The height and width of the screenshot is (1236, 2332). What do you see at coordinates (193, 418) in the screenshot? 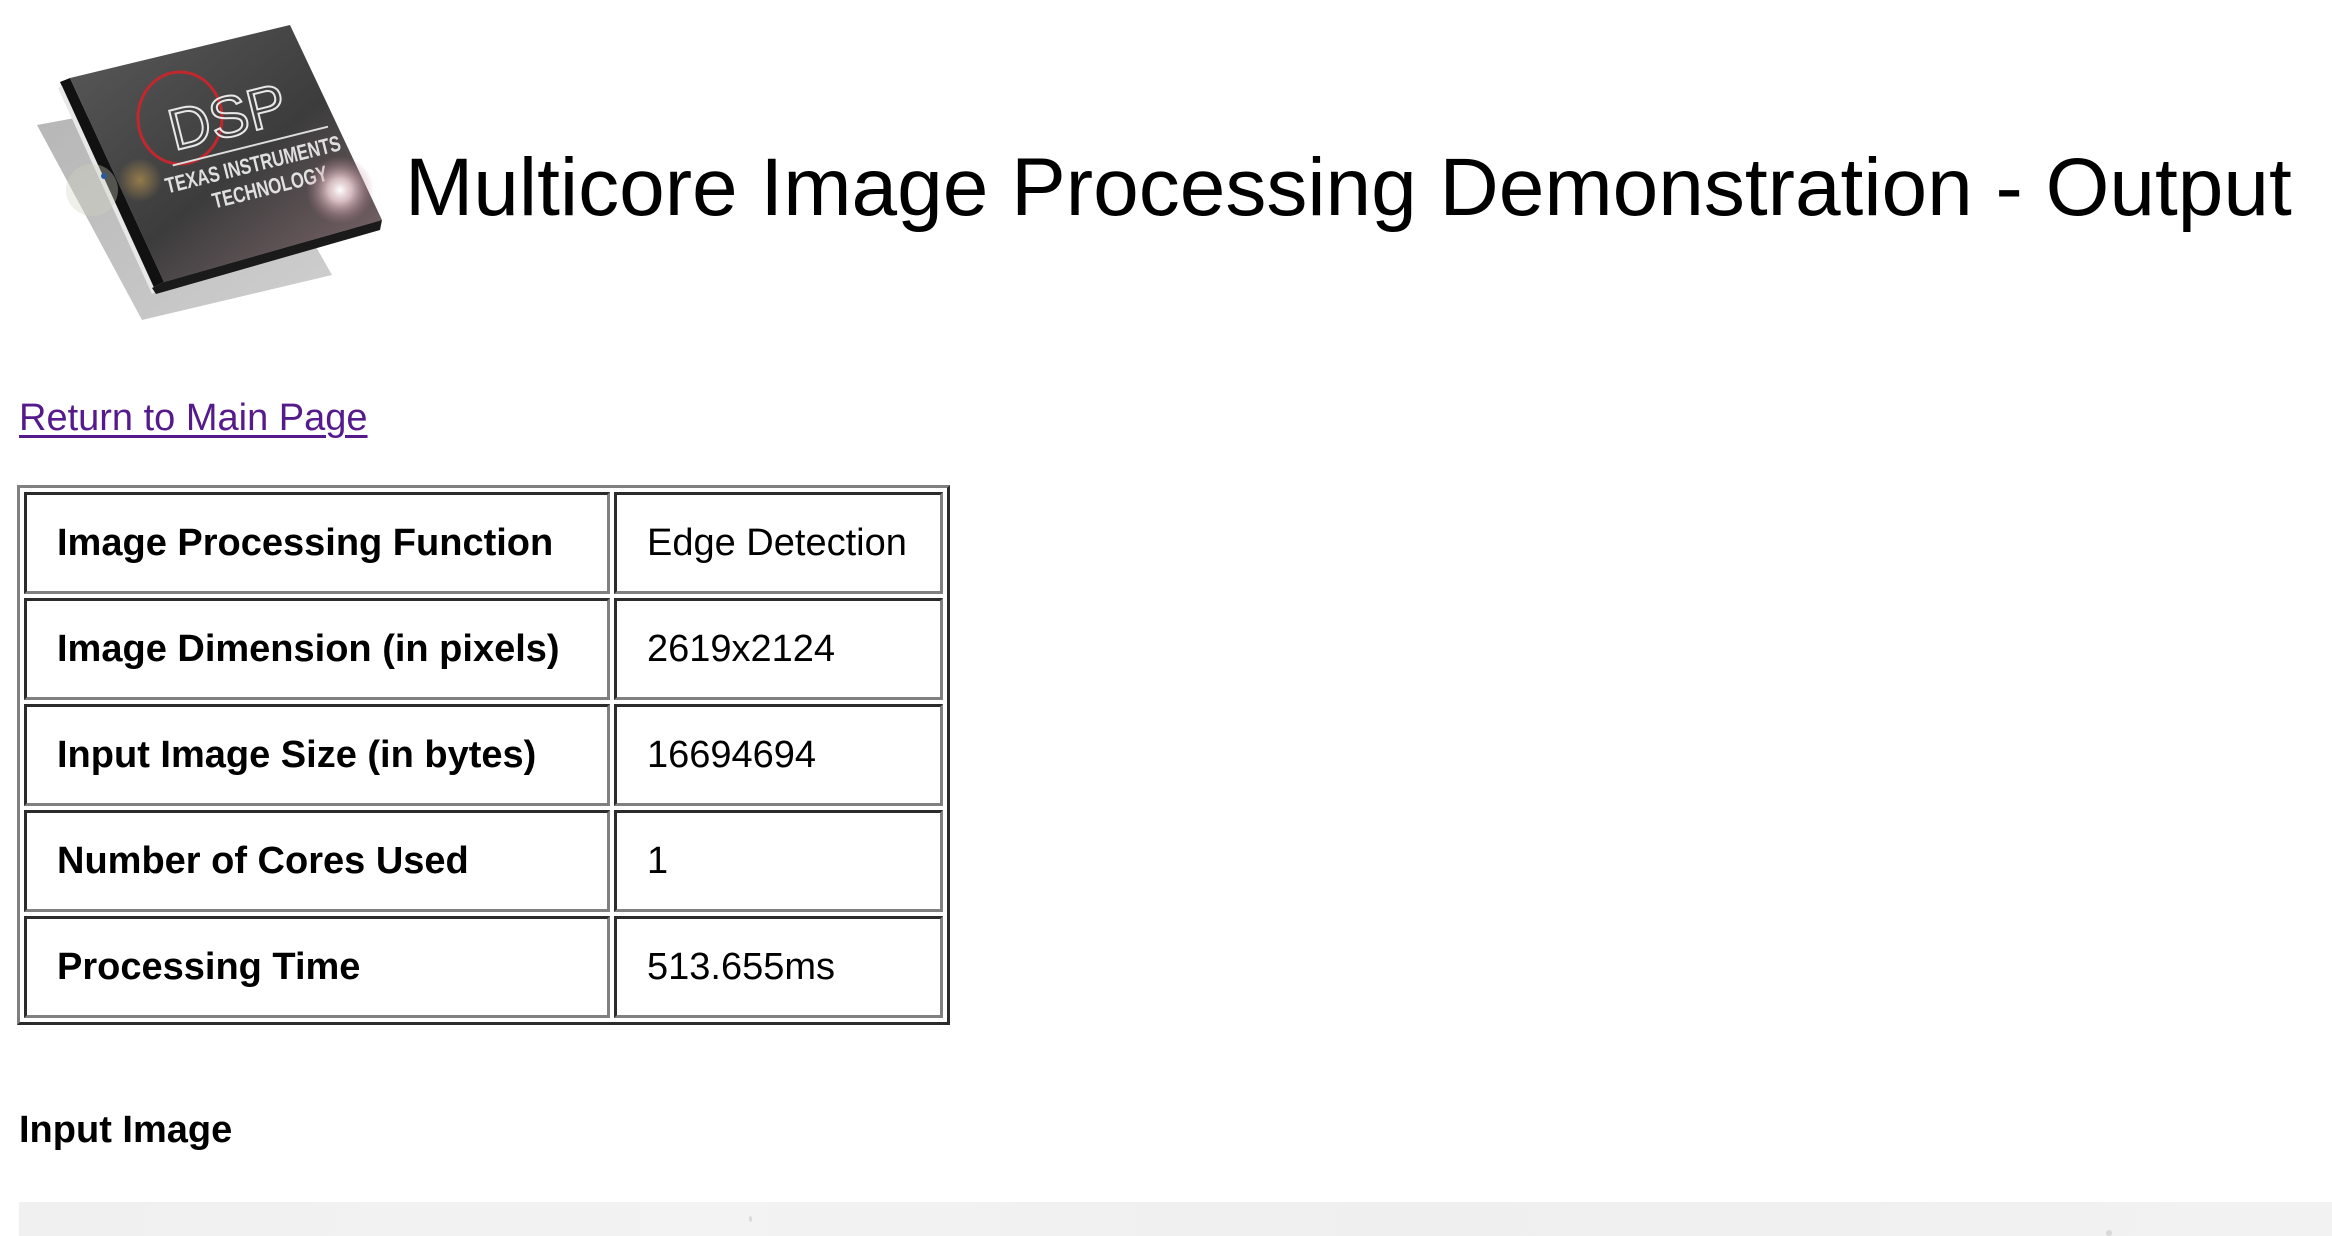
I see `return-to-main-page-link: Return to Main Page` at bounding box center [193, 418].